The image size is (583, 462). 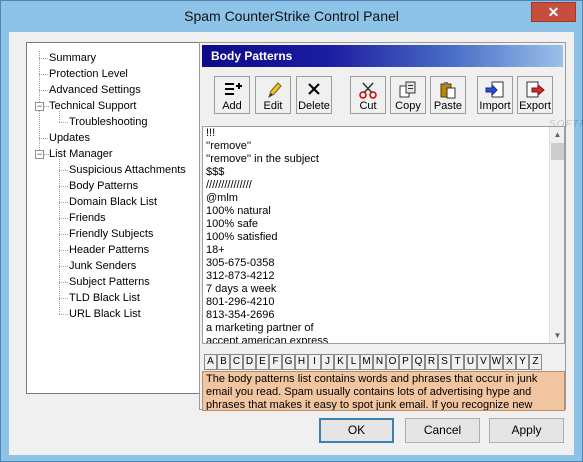 I want to click on scroll-up-arrow-icon: ▲, so click(x=557, y=134).